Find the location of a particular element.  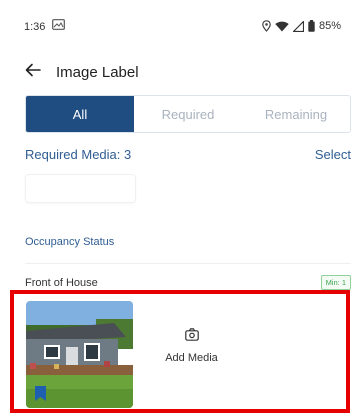

page-title: Image Label is located at coordinates (97, 72).